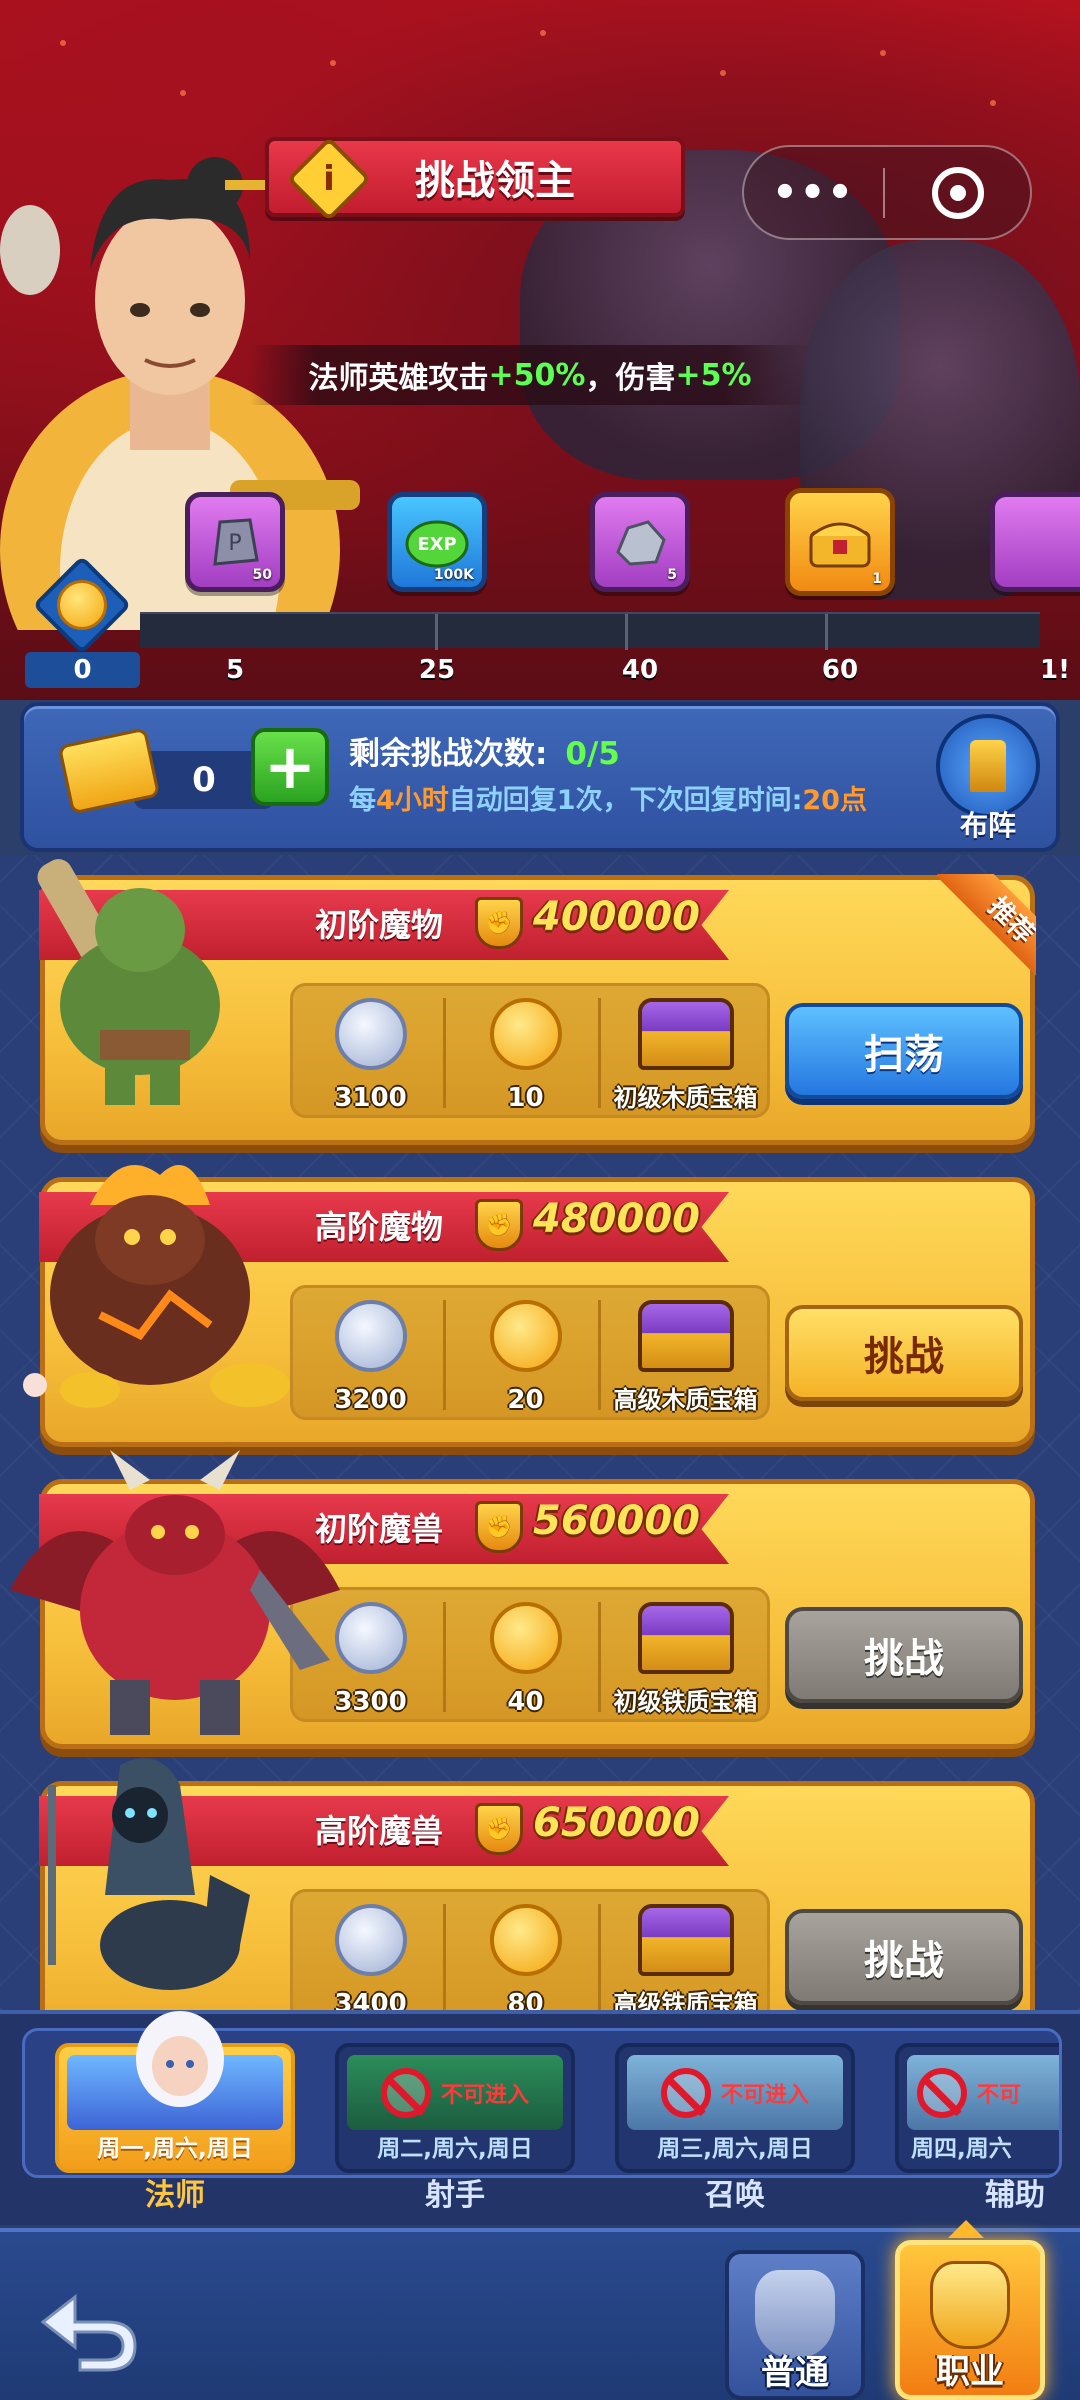 Image resolution: width=1080 pixels, height=2400 pixels. Describe the element at coordinates (379, 1227) in the screenshot. I see `boss-name: 高阶魔物` at that location.